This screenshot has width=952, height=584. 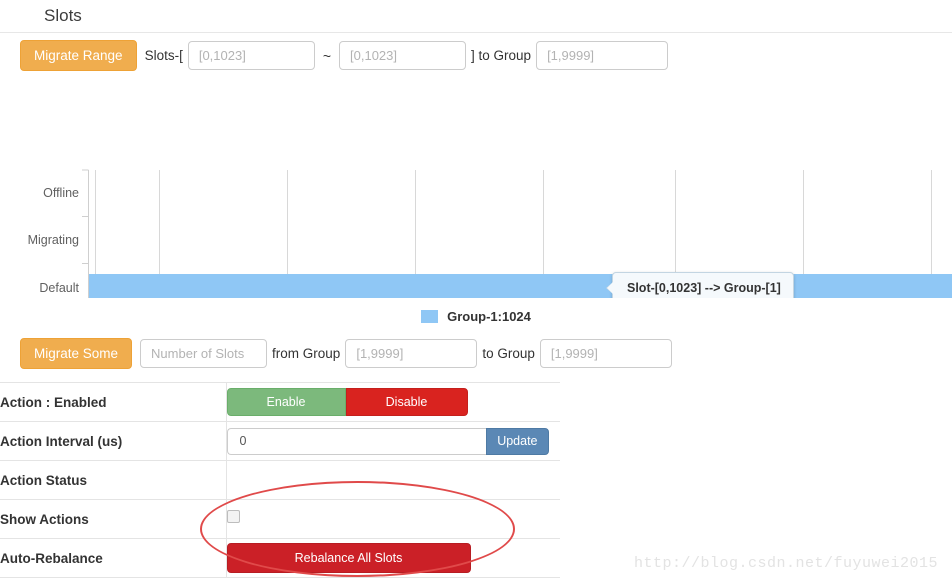 I want to click on y-tick-migrating: Migrating, so click(x=53, y=240).